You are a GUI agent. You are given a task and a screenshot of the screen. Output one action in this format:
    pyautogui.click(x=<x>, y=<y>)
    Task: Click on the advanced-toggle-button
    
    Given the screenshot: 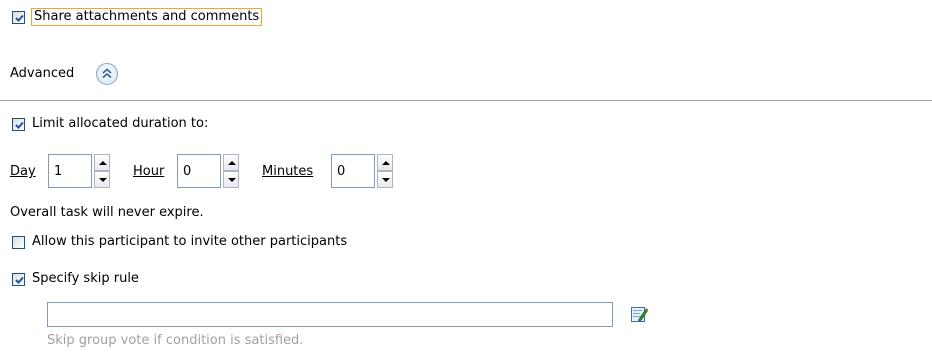 What is the action you would take?
    pyautogui.click(x=107, y=74)
    